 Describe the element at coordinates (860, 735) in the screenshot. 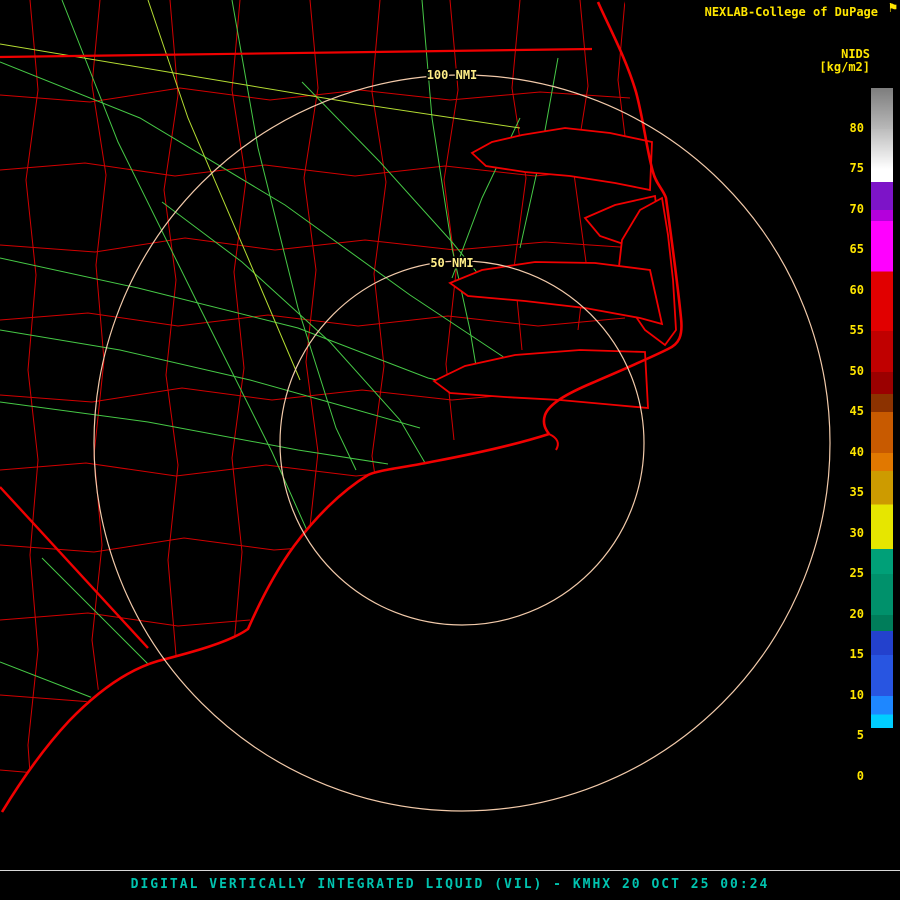

I see `colorbar-tick-label: 5` at that location.